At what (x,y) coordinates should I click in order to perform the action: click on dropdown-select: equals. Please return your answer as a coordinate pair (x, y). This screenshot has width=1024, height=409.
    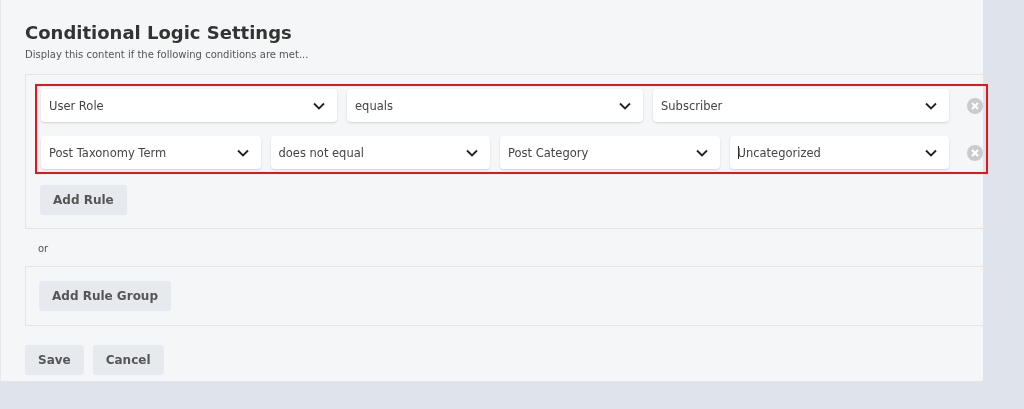
    Looking at the image, I should click on (495, 105).